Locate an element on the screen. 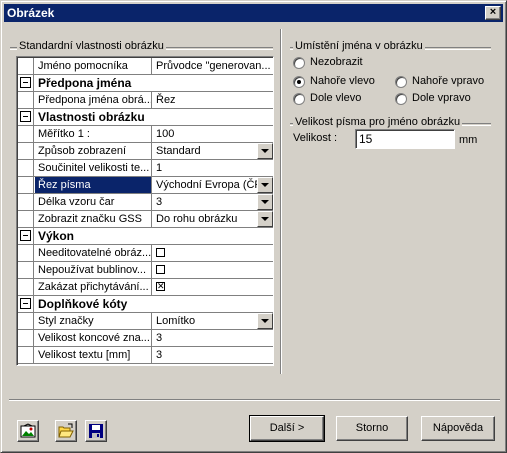  grid-property-name: Řez písma is located at coordinates (93, 185).